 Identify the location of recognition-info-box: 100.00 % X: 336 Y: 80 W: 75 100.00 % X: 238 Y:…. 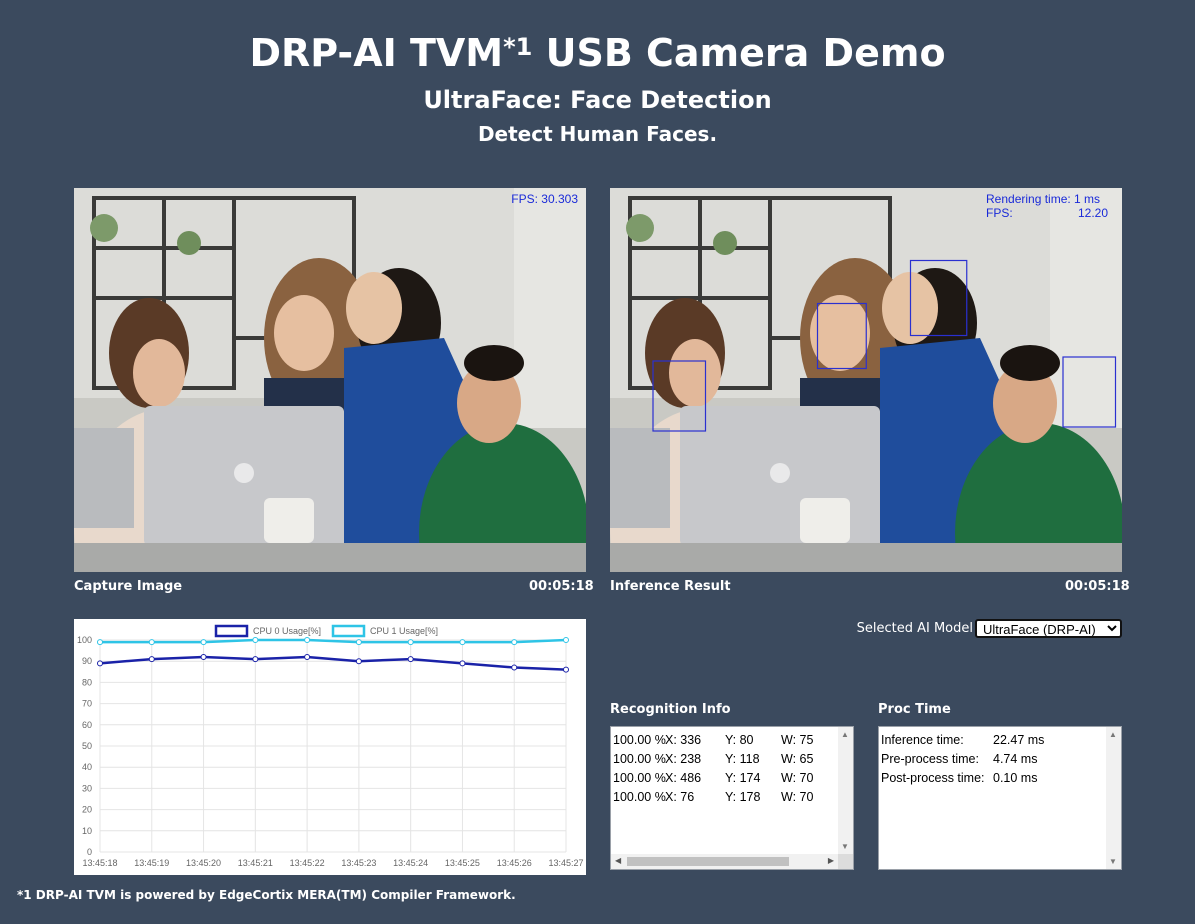
(732, 798).